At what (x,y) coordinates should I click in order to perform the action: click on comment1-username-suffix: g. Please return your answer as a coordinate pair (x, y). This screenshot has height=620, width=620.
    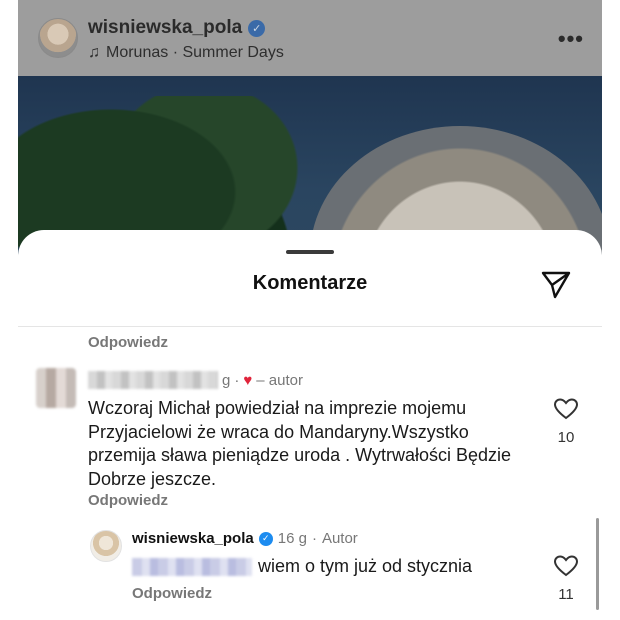
    Looking at the image, I should click on (226, 380).